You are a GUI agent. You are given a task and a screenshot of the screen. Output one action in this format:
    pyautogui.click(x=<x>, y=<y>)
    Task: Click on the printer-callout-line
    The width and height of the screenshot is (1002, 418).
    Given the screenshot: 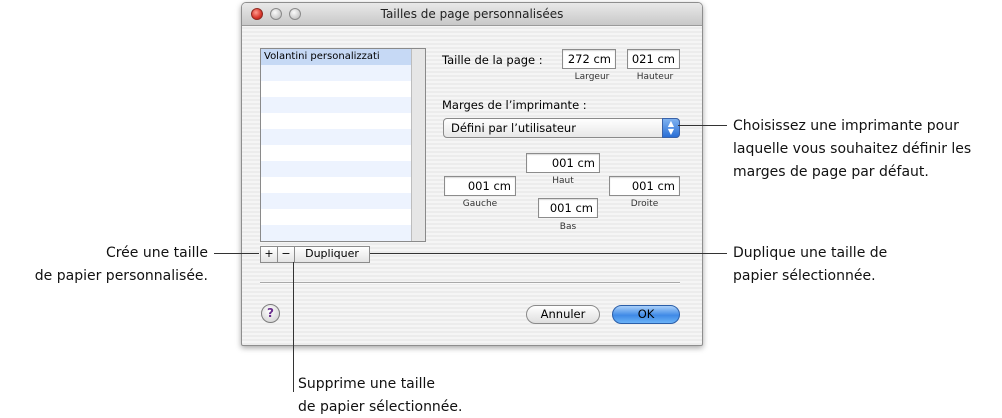 What is the action you would take?
    pyautogui.click(x=702, y=125)
    